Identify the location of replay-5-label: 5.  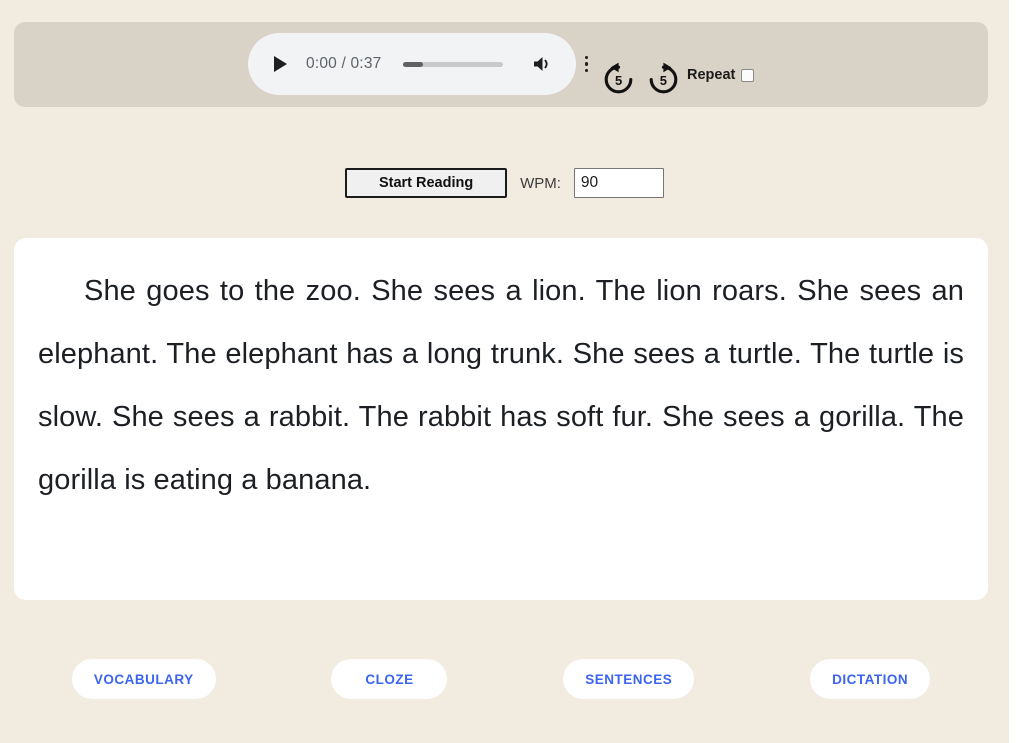
(618, 80).